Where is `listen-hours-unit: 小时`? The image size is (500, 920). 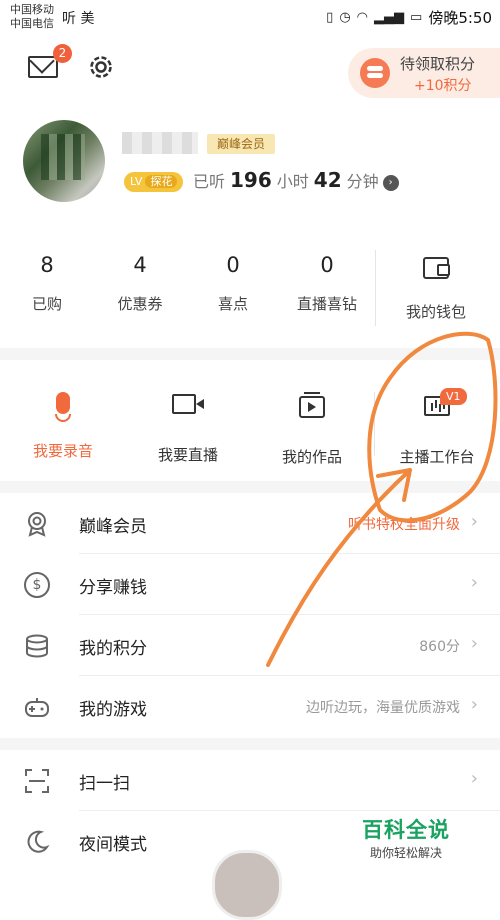 listen-hours-unit: 小时 is located at coordinates (292, 181).